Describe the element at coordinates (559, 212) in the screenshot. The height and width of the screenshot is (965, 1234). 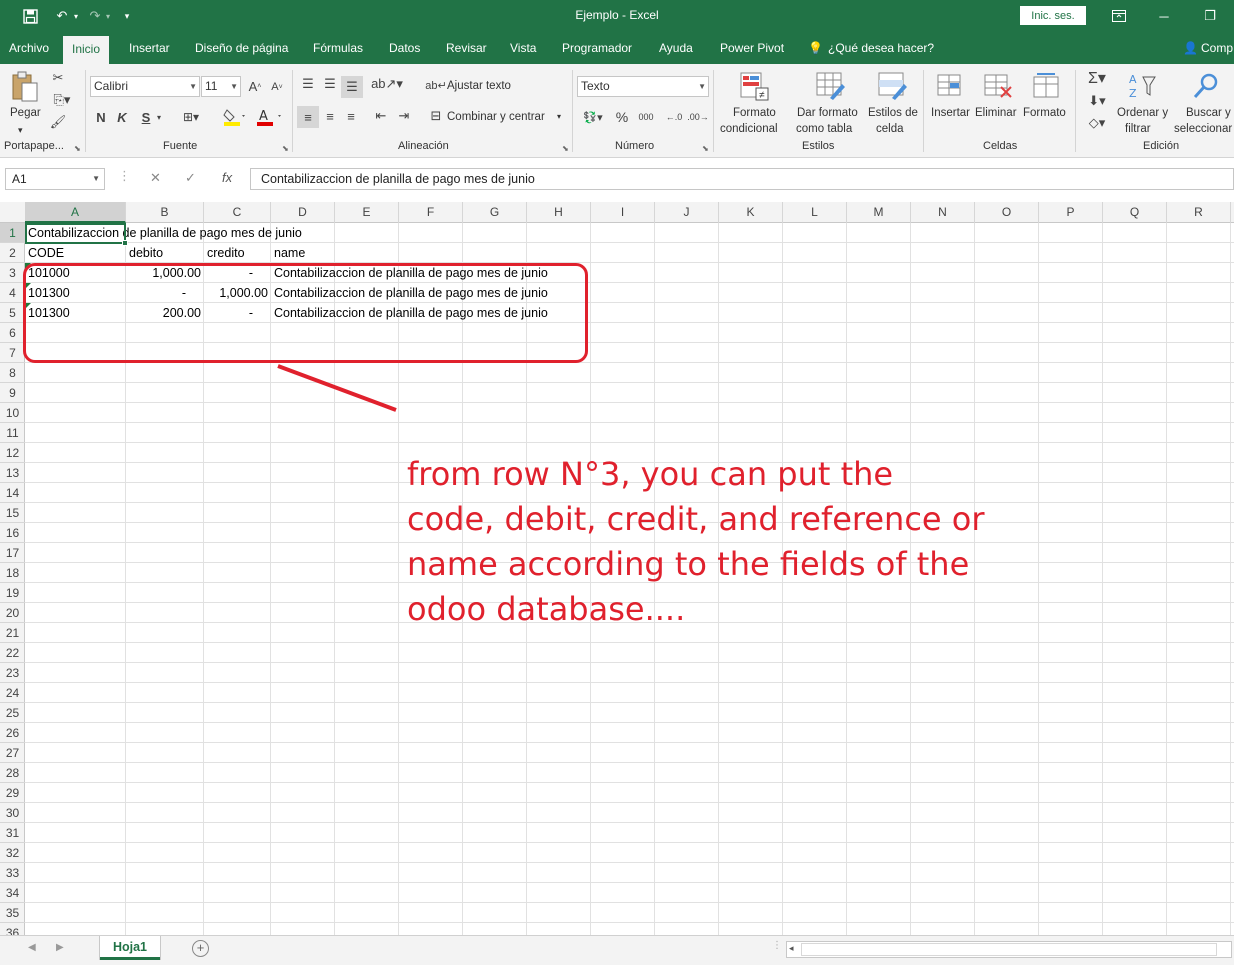
I see `column-header-h: H` at that location.